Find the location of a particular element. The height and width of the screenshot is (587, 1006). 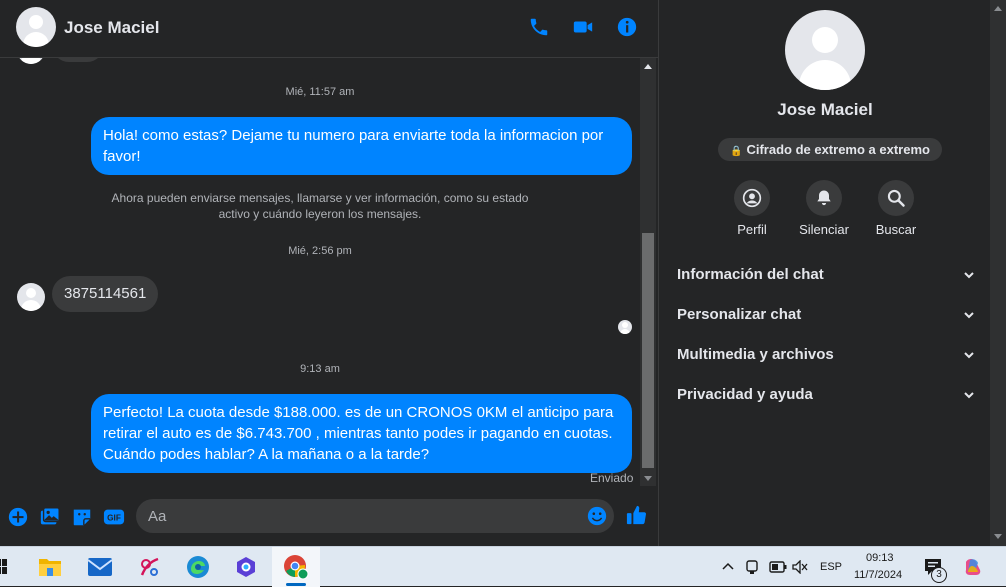

battery-icon is located at coordinates (778, 567).